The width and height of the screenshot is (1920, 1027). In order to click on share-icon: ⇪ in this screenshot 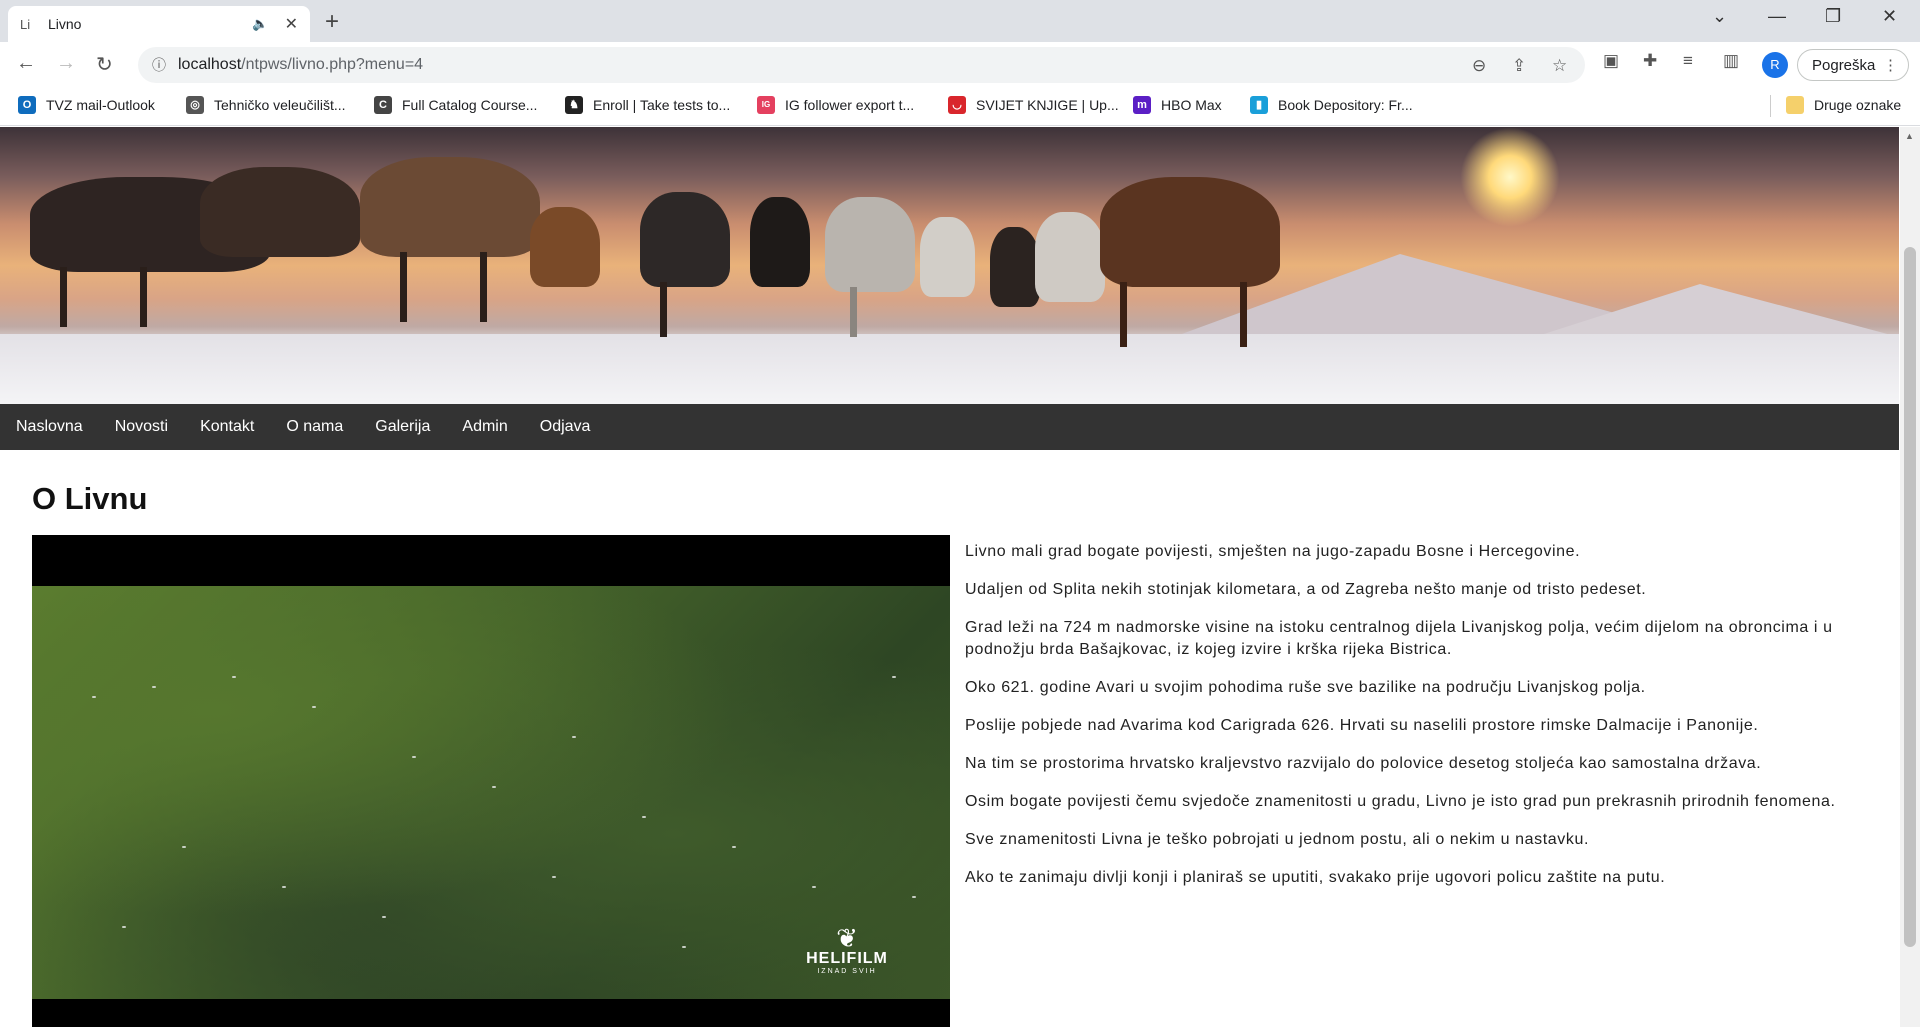, I will do `click(1519, 66)`.